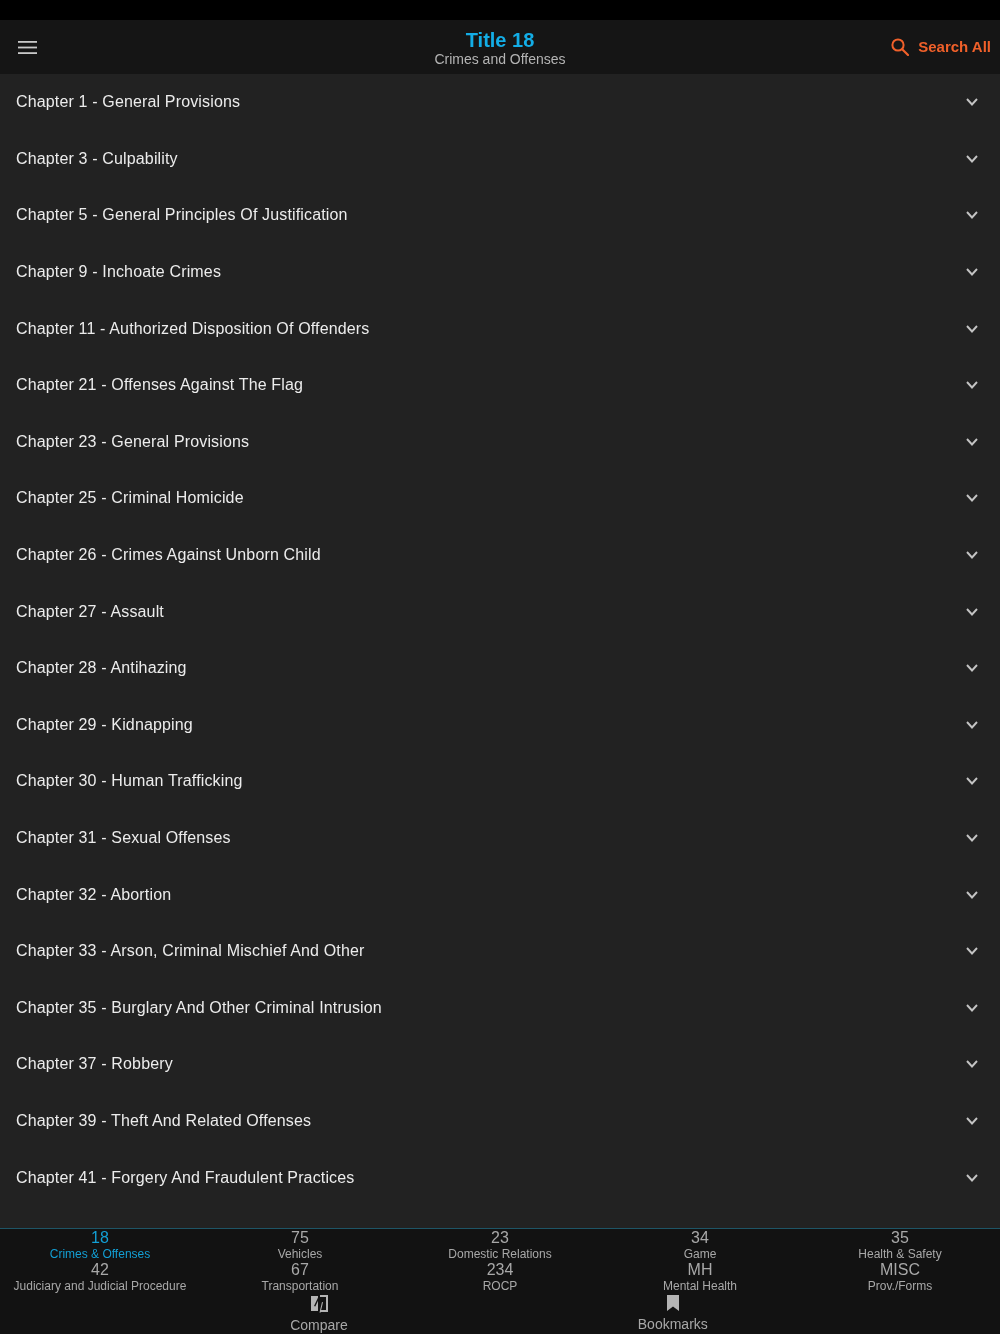 The width and height of the screenshot is (1000, 1334). I want to click on chapter-row: Chapter 28 - Antihazing, so click(500, 668).